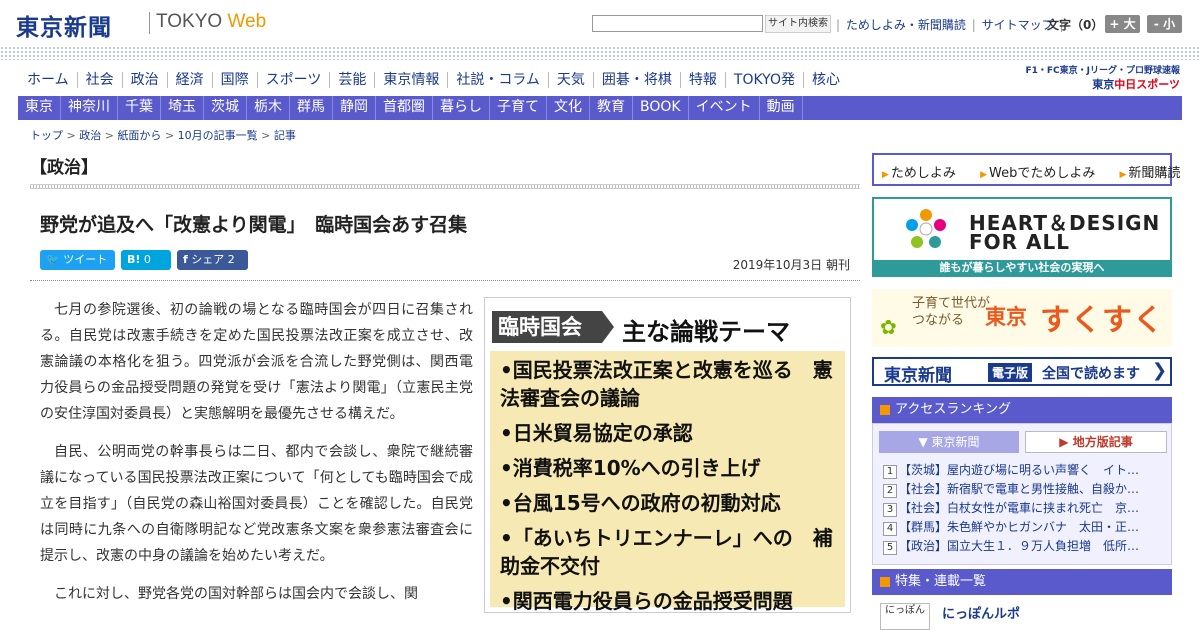  I want to click on nav-home: ホーム, so click(47, 80).